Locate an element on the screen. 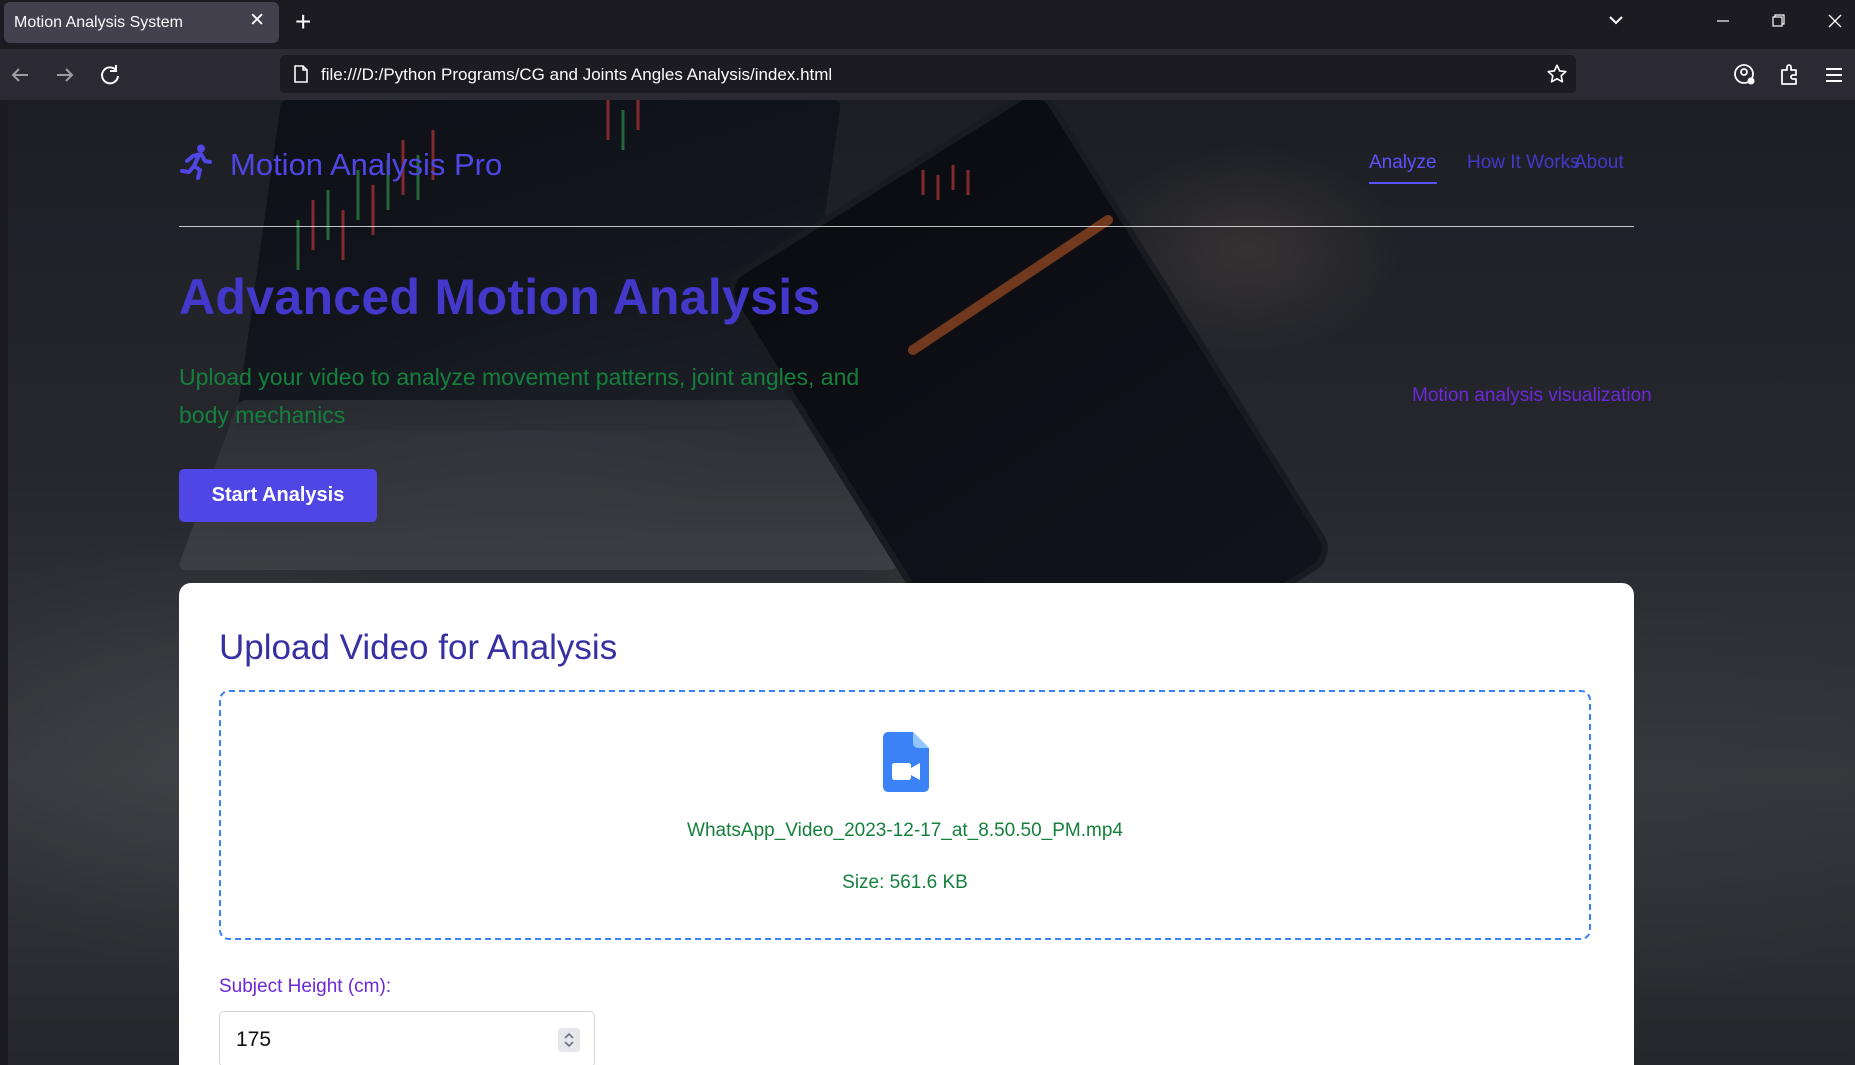  header-divider is located at coordinates (906, 226).